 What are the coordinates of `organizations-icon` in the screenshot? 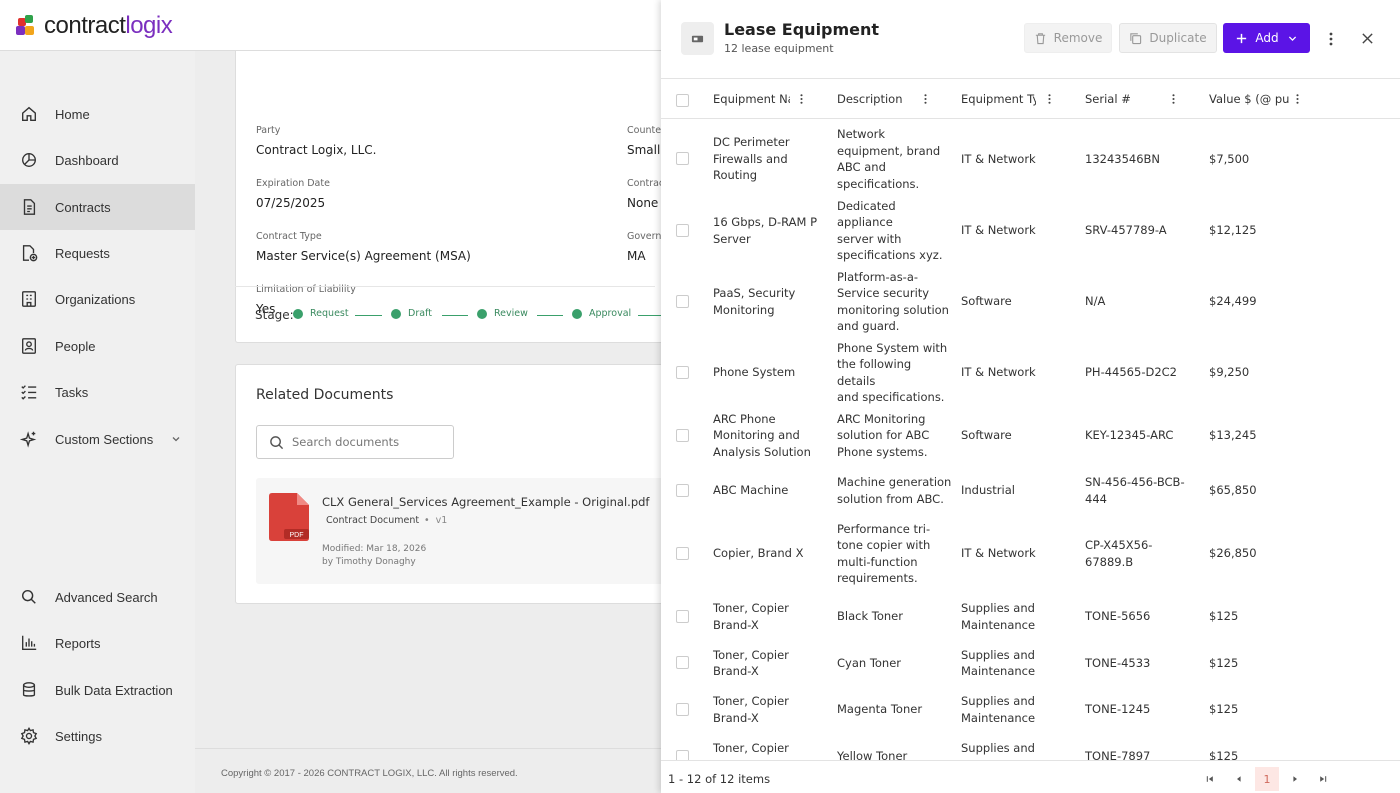 It's located at (29, 299).